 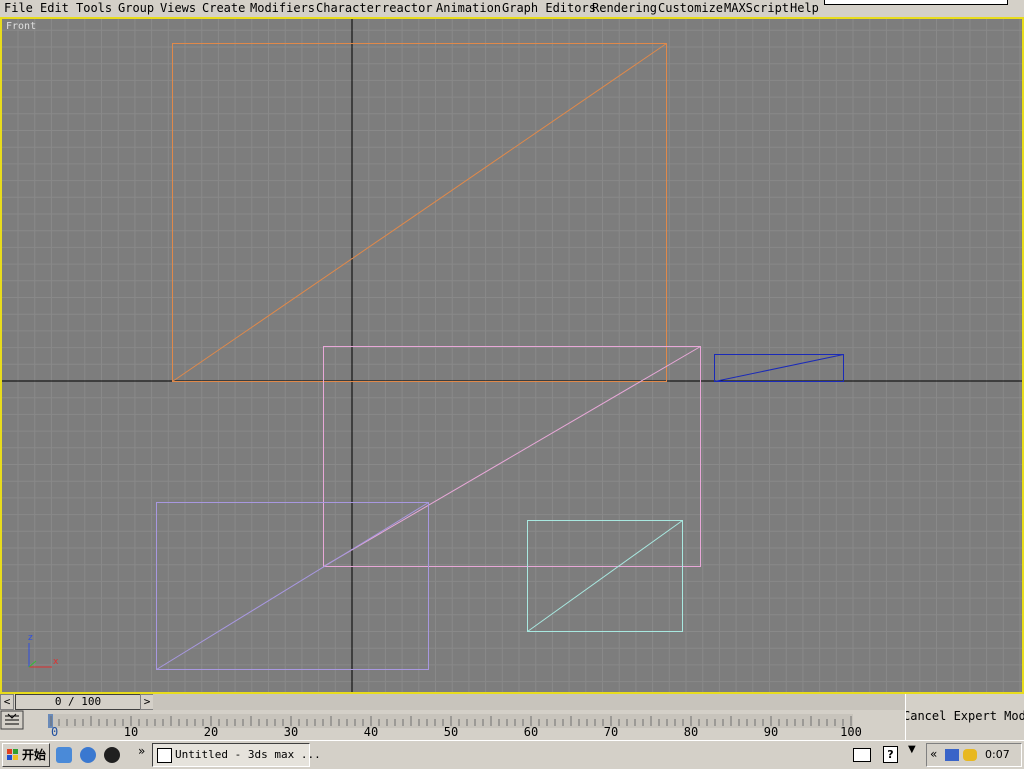 I want to click on network-icon, so click(x=952, y=755).